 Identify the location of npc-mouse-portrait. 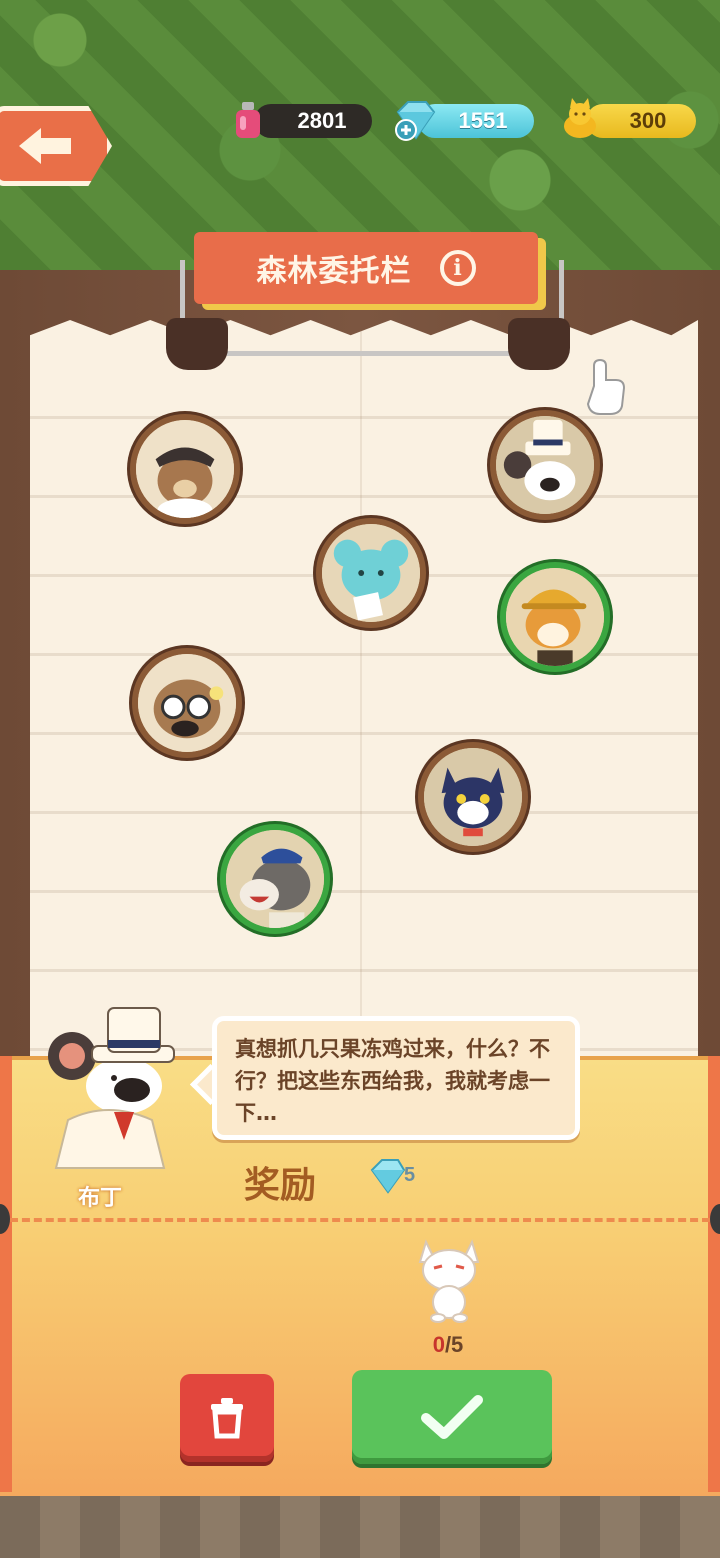
(111, 1088).